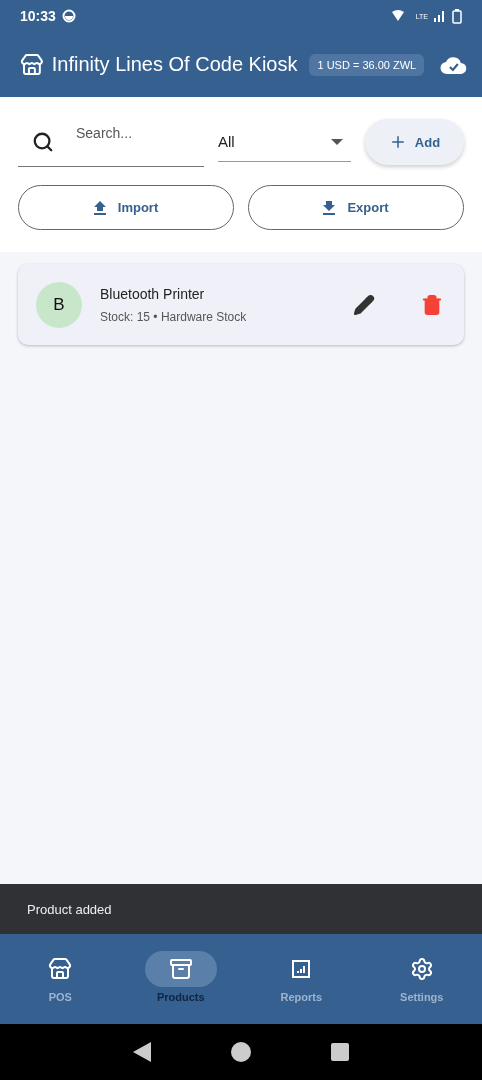 The width and height of the screenshot is (482, 1080). What do you see at coordinates (421, 969) in the screenshot?
I see `settings-icon` at bounding box center [421, 969].